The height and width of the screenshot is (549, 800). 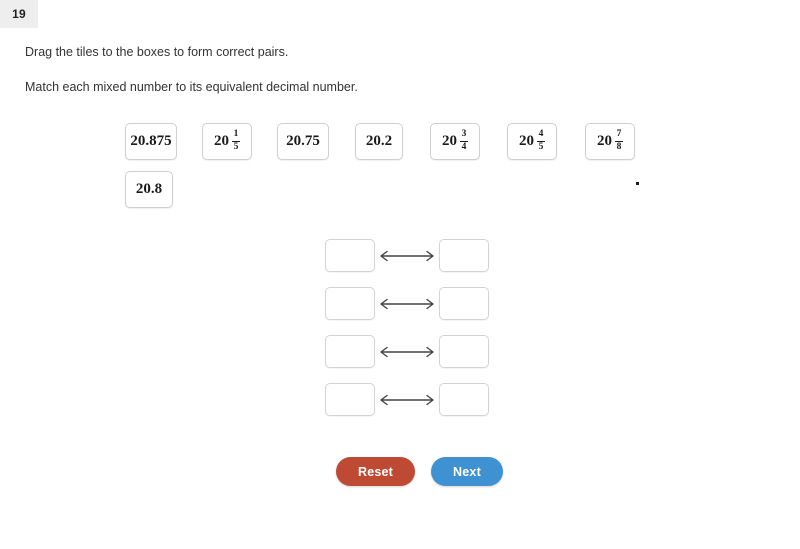 What do you see at coordinates (467, 471) in the screenshot?
I see `next-button: Next` at bounding box center [467, 471].